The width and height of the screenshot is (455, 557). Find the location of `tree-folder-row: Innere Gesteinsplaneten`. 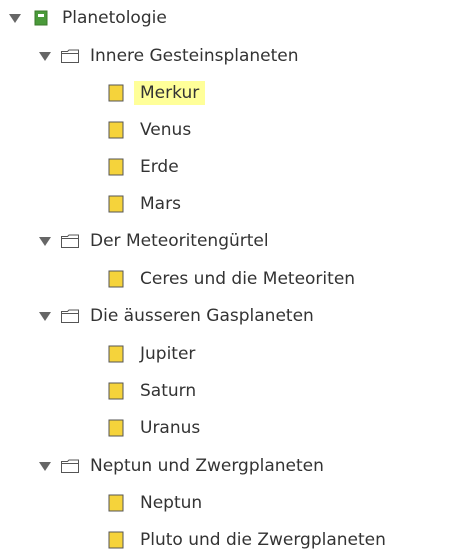

tree-folder-row: Innere Gesteinsplaneten is located at coordinates (171, 56).